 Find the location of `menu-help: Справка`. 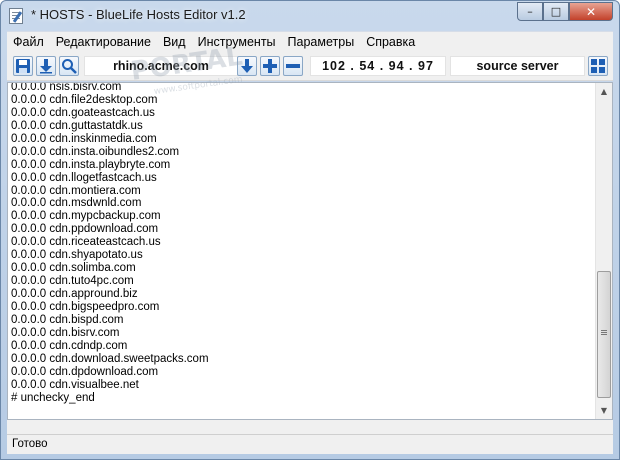

menu-help: Справка is located at coordinates (390, 42).